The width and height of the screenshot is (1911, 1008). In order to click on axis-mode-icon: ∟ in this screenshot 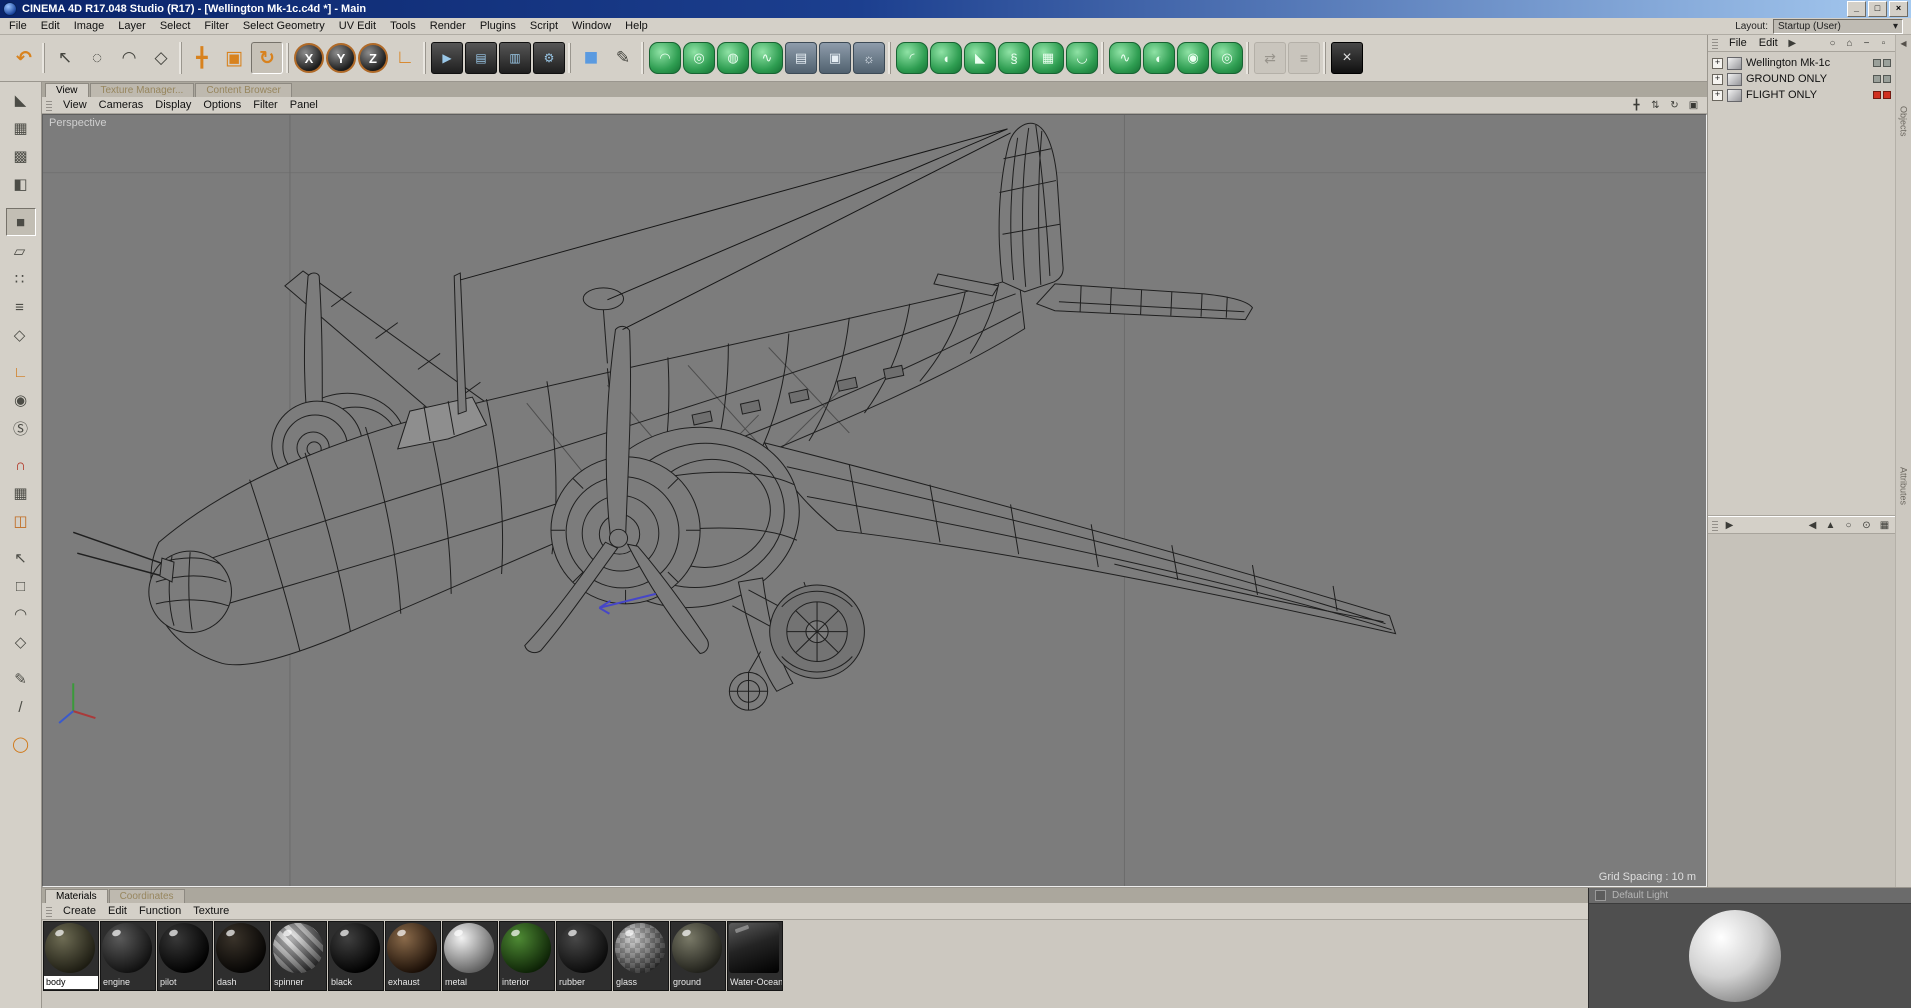, I will do `click(21, 372)`.